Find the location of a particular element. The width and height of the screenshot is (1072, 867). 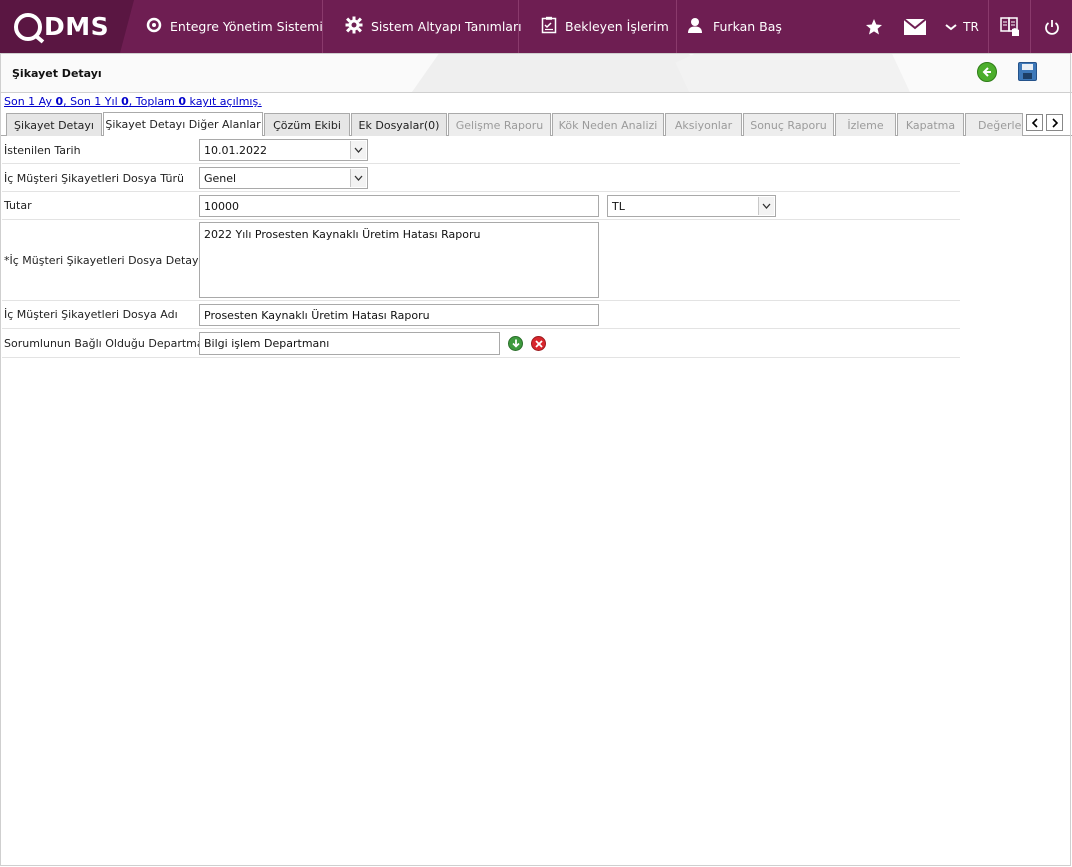

file-type-value: Genel is located at coordinates (220, 178).